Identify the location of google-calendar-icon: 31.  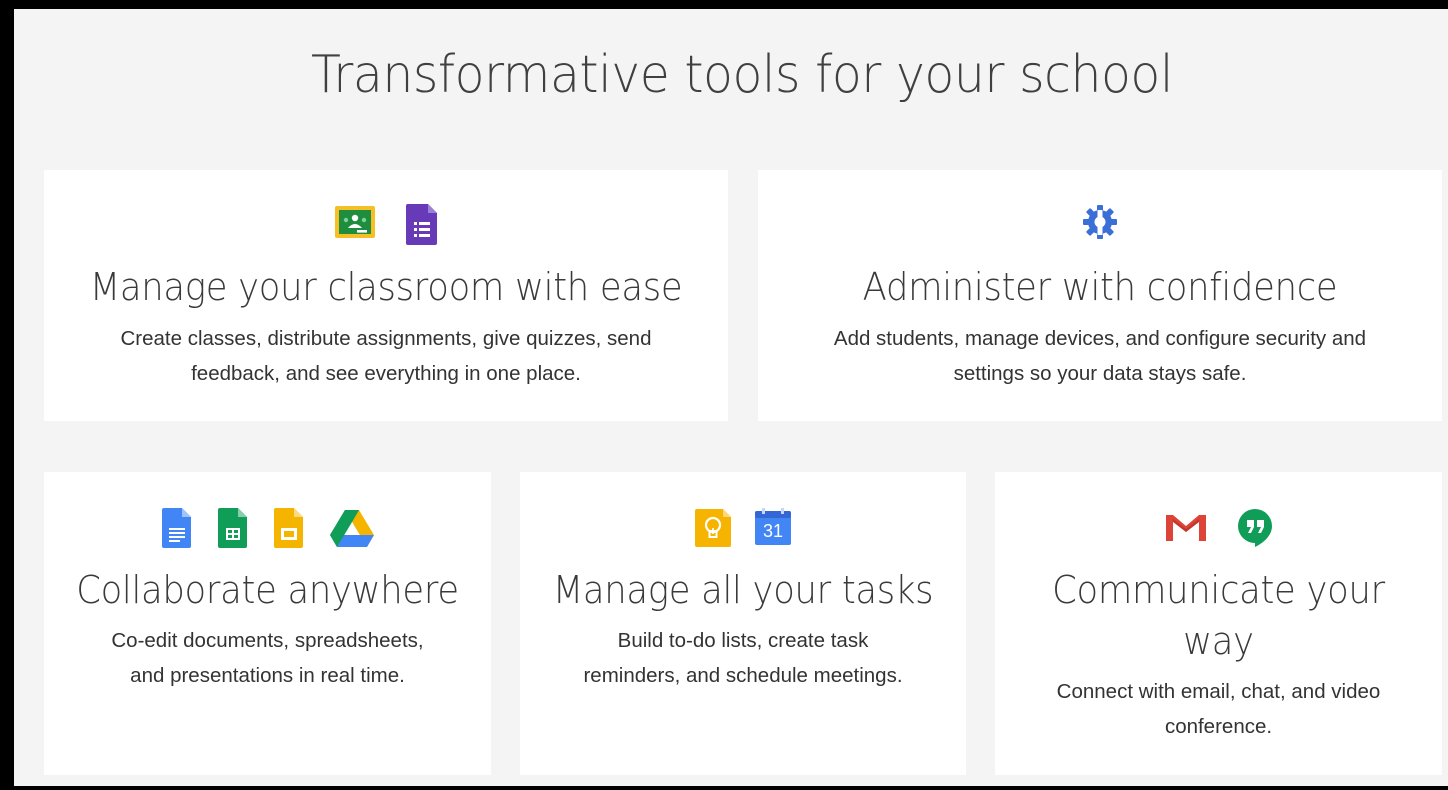
(773, 528).